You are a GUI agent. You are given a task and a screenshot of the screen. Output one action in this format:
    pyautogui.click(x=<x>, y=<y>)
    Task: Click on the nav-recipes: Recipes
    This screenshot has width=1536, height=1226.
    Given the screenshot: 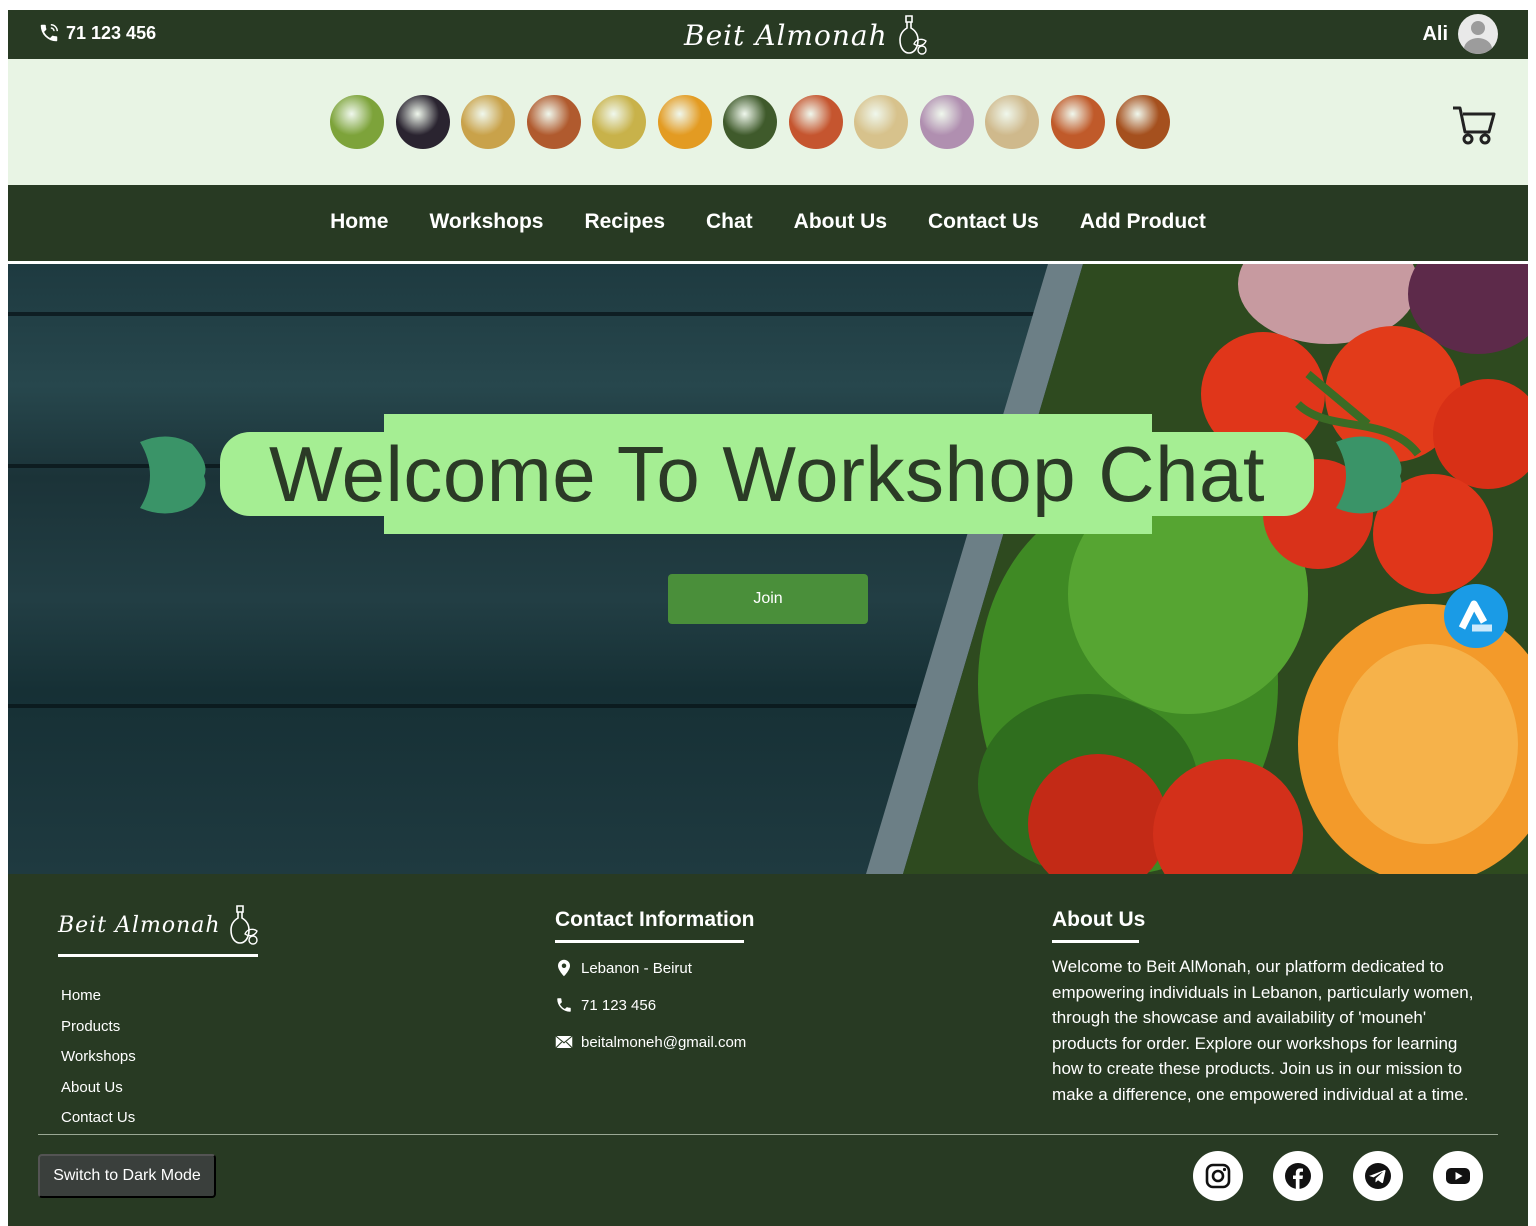 What is the action you would take?
    pyautogui.click(x=624, y=222)
    